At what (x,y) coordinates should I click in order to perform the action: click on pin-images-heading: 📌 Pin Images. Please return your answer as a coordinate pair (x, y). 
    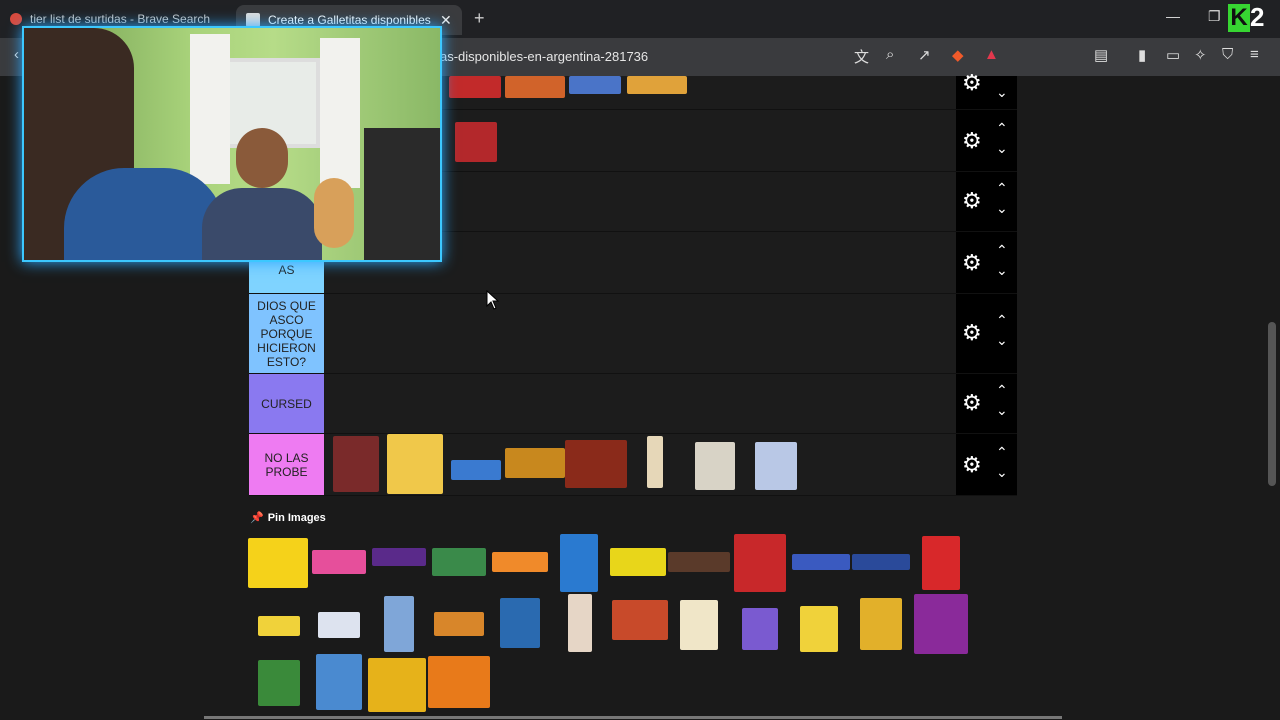
    Looking at the image, I should click on (288, 517).